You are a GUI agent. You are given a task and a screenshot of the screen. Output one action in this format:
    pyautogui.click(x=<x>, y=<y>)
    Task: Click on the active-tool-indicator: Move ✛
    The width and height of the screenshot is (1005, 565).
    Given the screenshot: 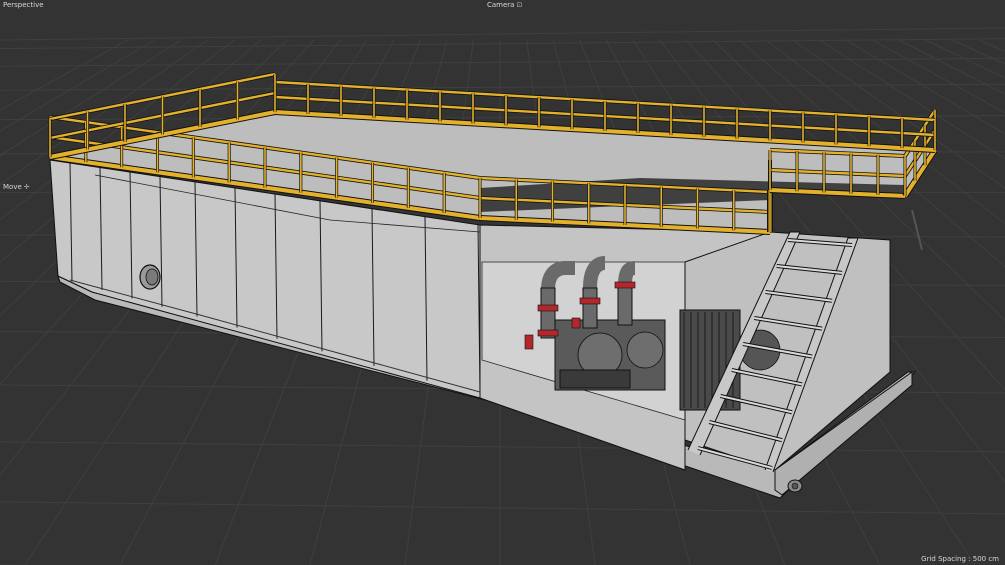 What is the action you would take?
    pyautogui.click(x=16, y=187)
    